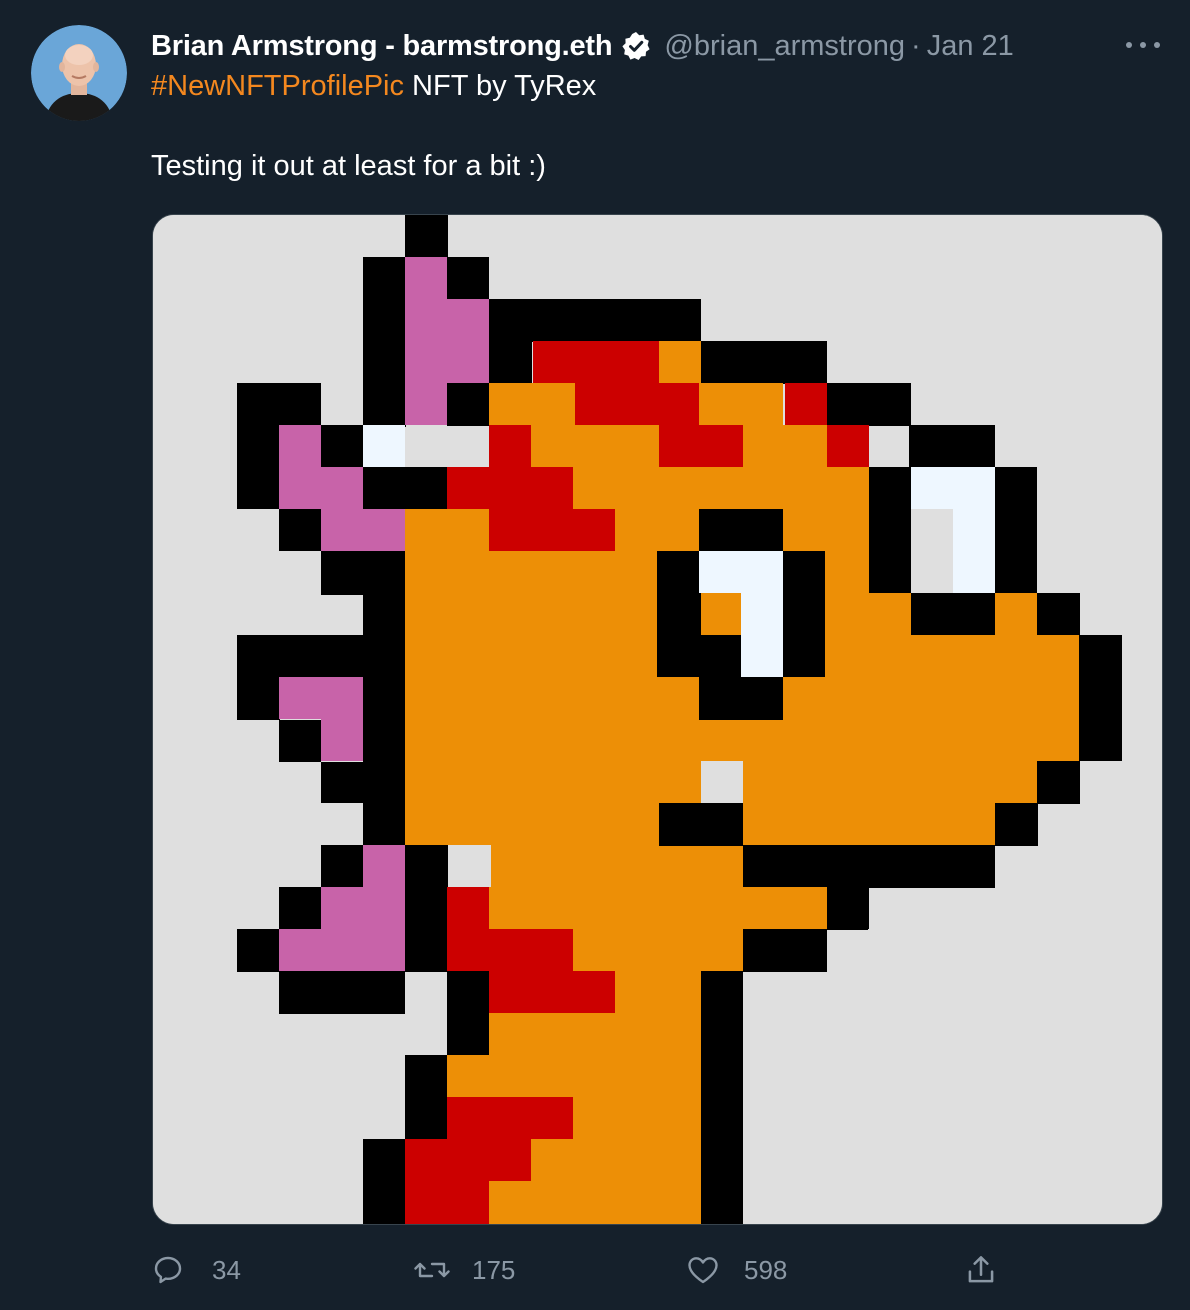 The image size is (1190, 1310). What do you see at coordinates (79, 73) in the screenshot?
I see `avatar` at bounding box center [79, 73].